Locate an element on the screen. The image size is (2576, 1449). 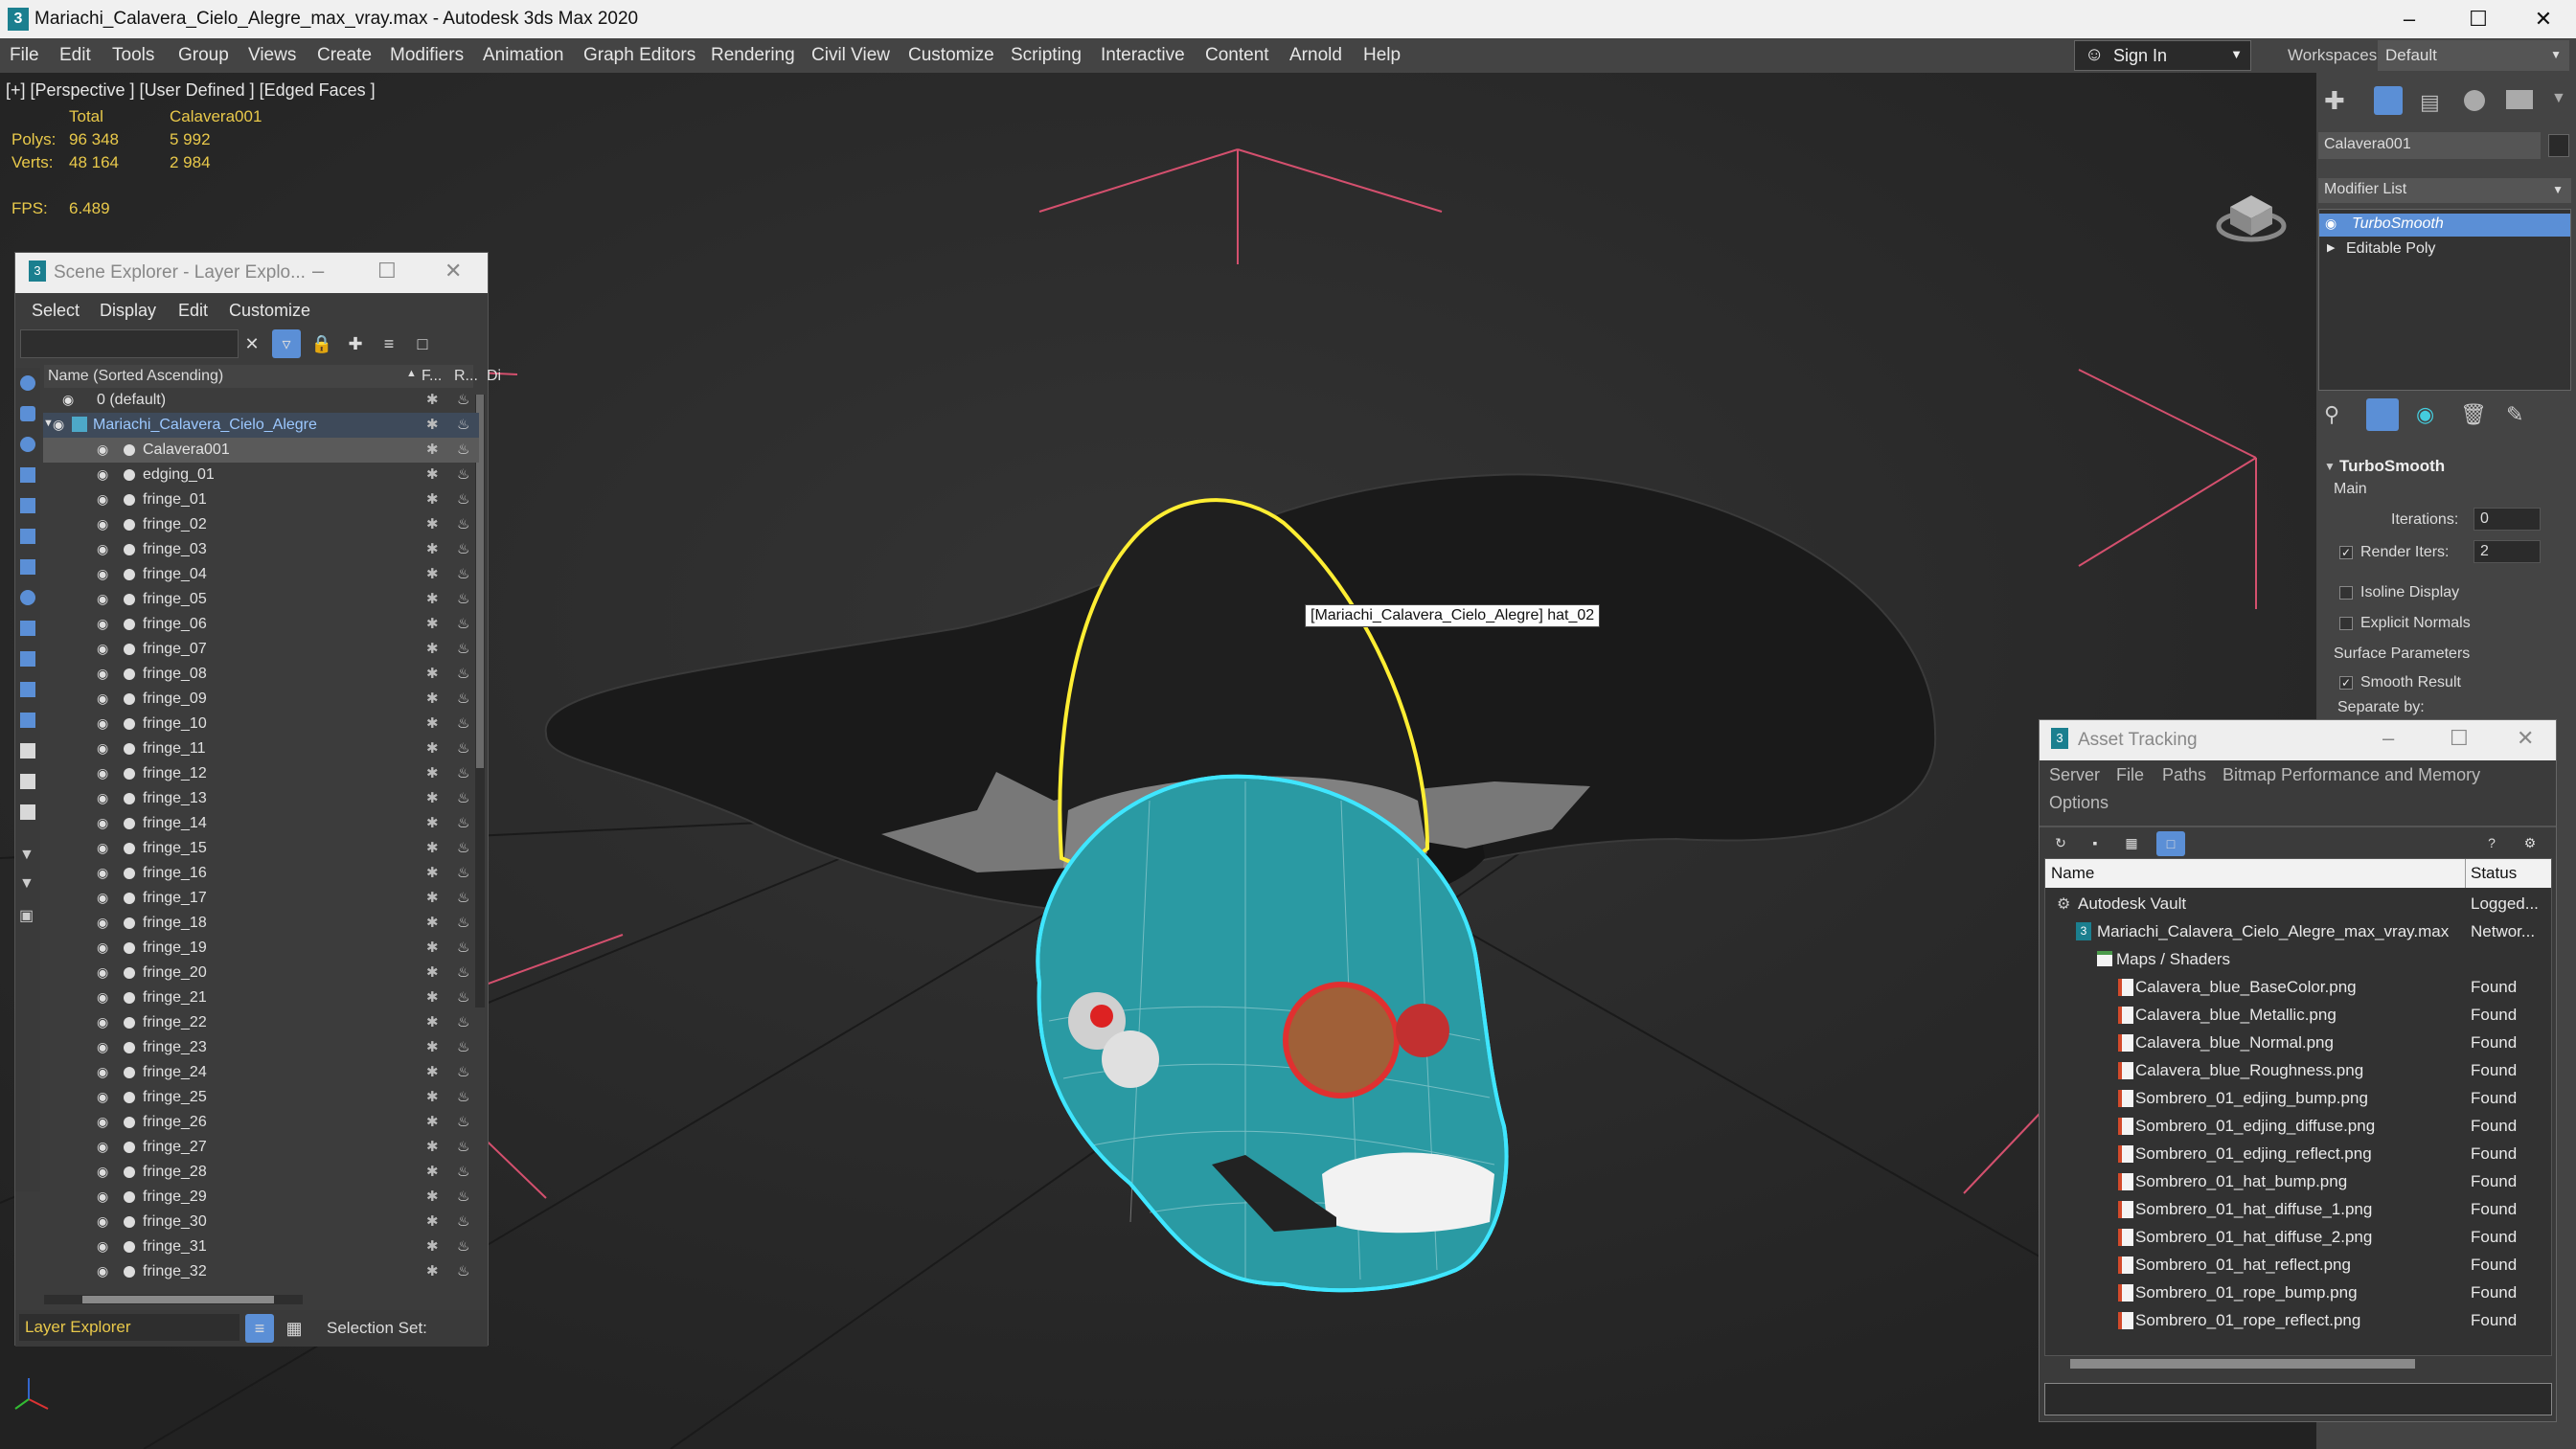
display-lights-icon is located at coordinates (28, 444).